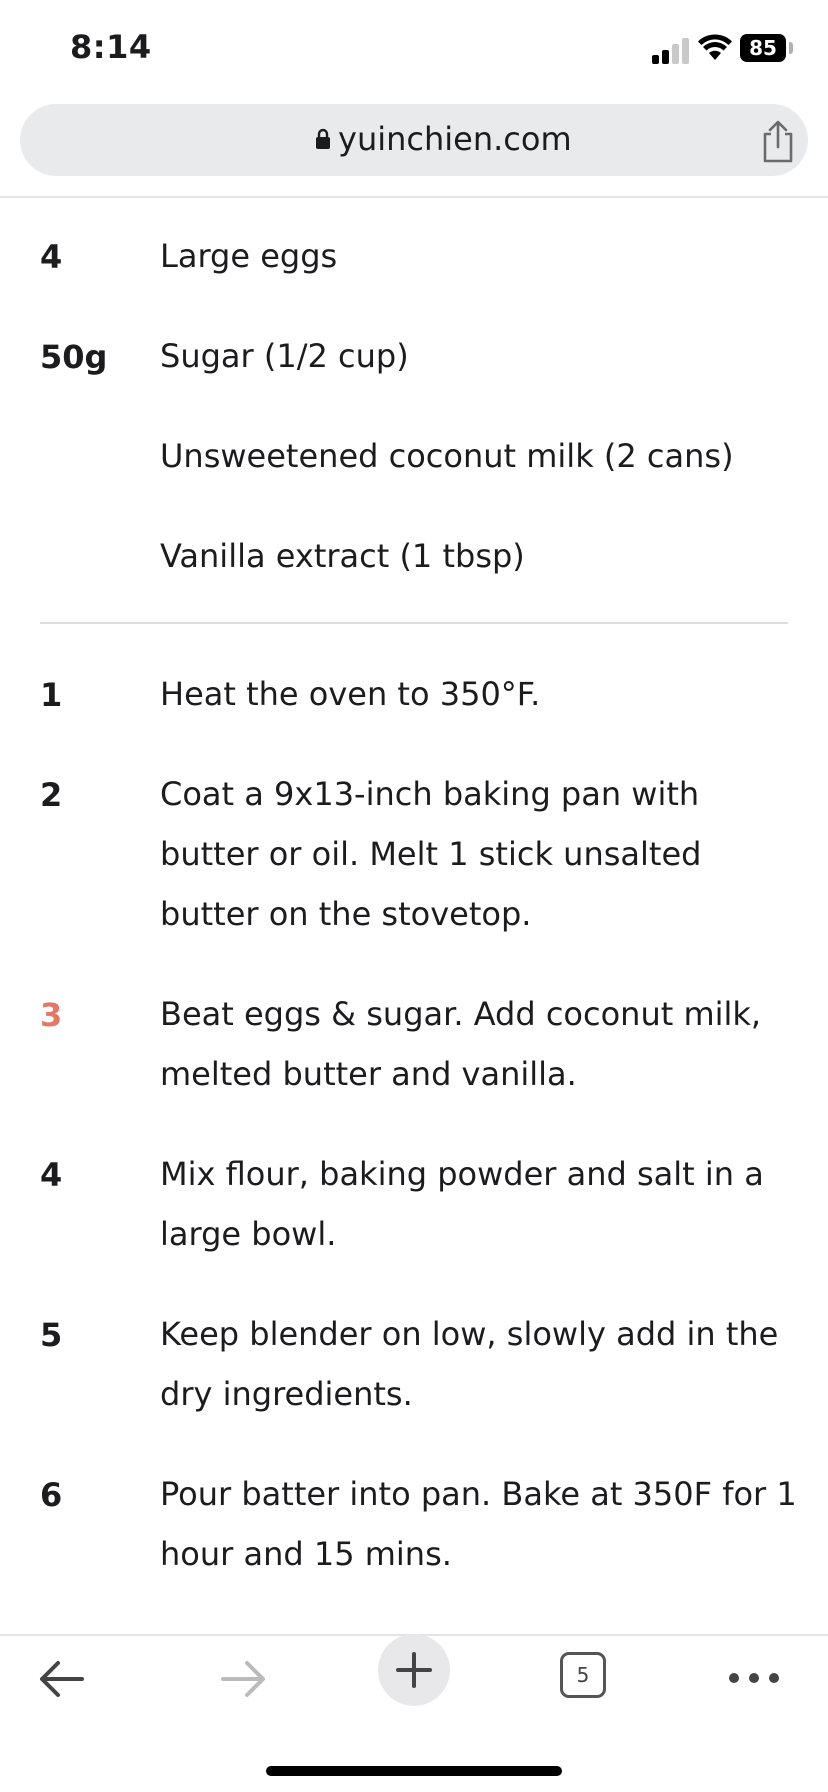 Image resolution: width=828 pixels, height=1792 pixels. I want to click on forward-arrow-icon, so click(240, 1679).